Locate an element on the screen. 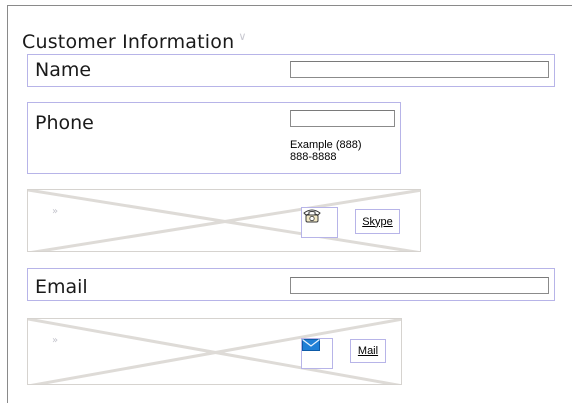  broken-placeholder-graphic is located at coordinates (214, 351).